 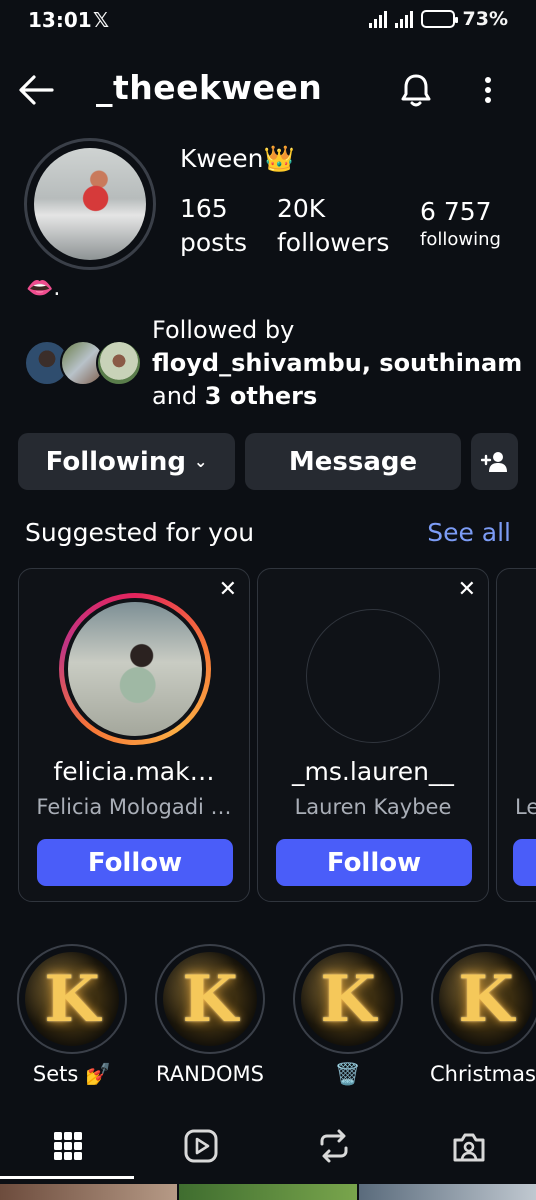 I want to click on followed-by-prefix: Followed by, so click(x=223, y=330).